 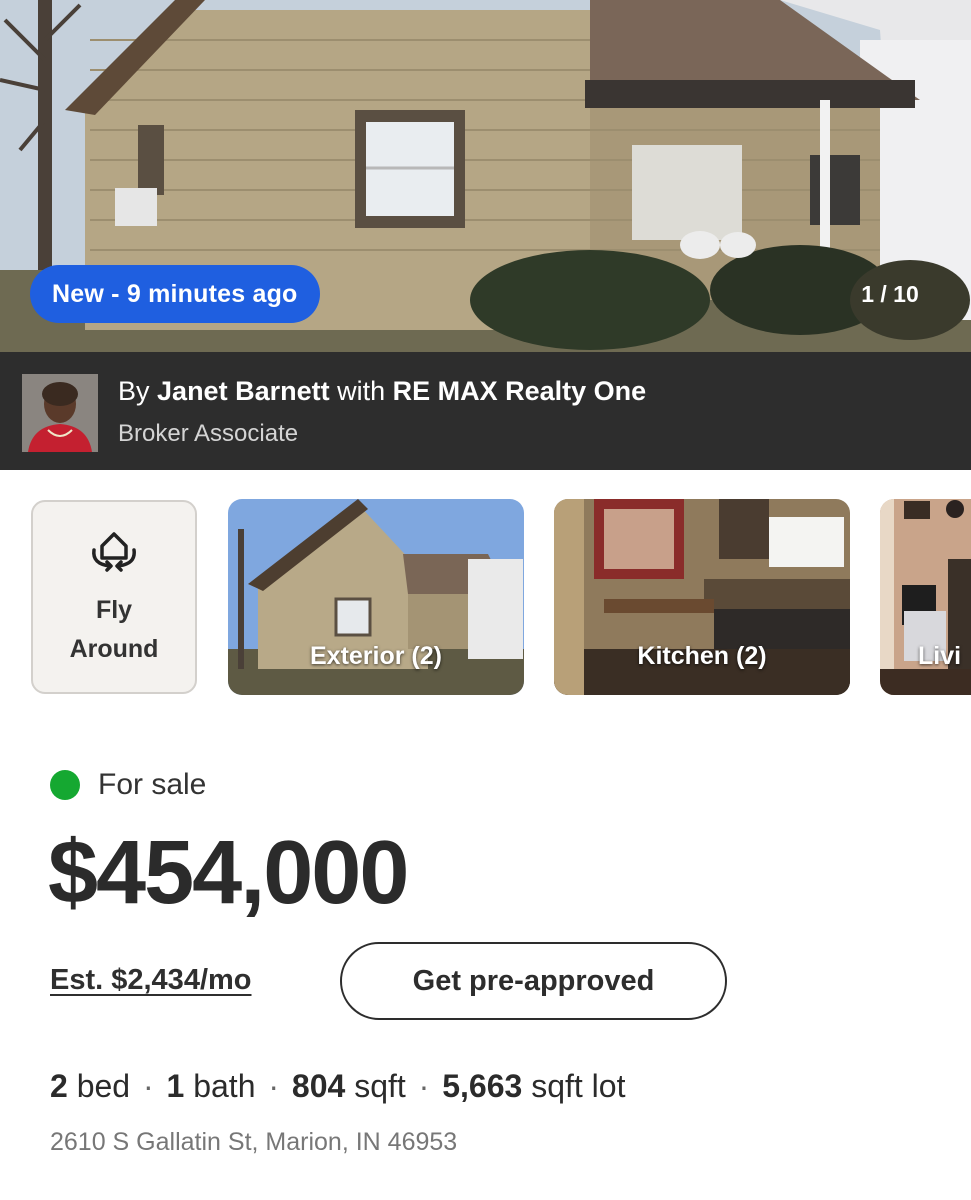 I want to click on agent-with-text: with, so click(x=361, y=391).